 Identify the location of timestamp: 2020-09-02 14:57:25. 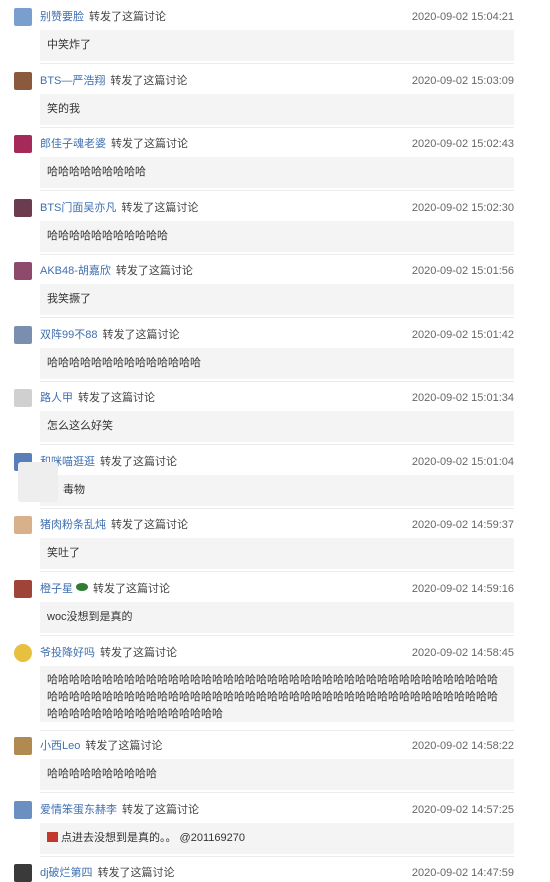
(462, 810).